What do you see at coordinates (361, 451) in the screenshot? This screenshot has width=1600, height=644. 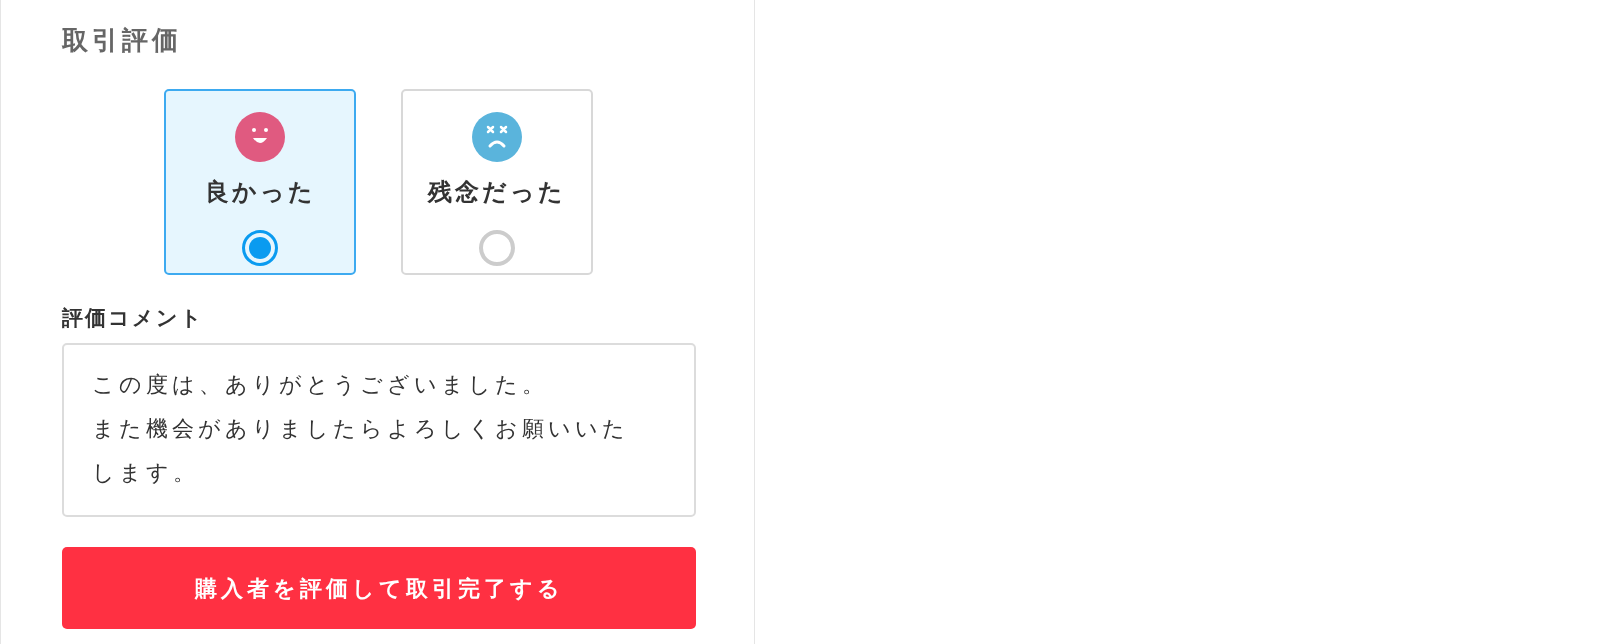 I see `comment-text: また機会がありましたらよろしくお願いいたします。` at bounding box center [361, 451].